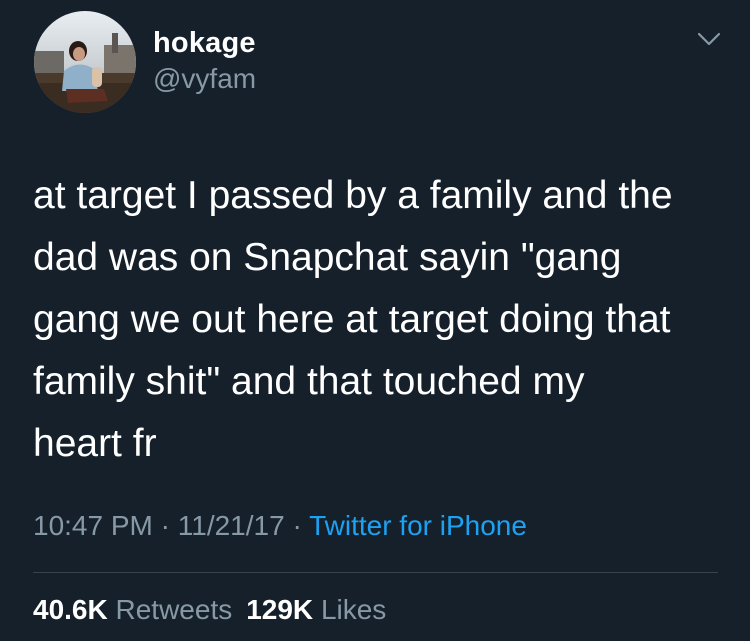  Describe the element at coordinates (316, 609) in the screenshot. I see `likes-stat: 129K Likes` at that location.